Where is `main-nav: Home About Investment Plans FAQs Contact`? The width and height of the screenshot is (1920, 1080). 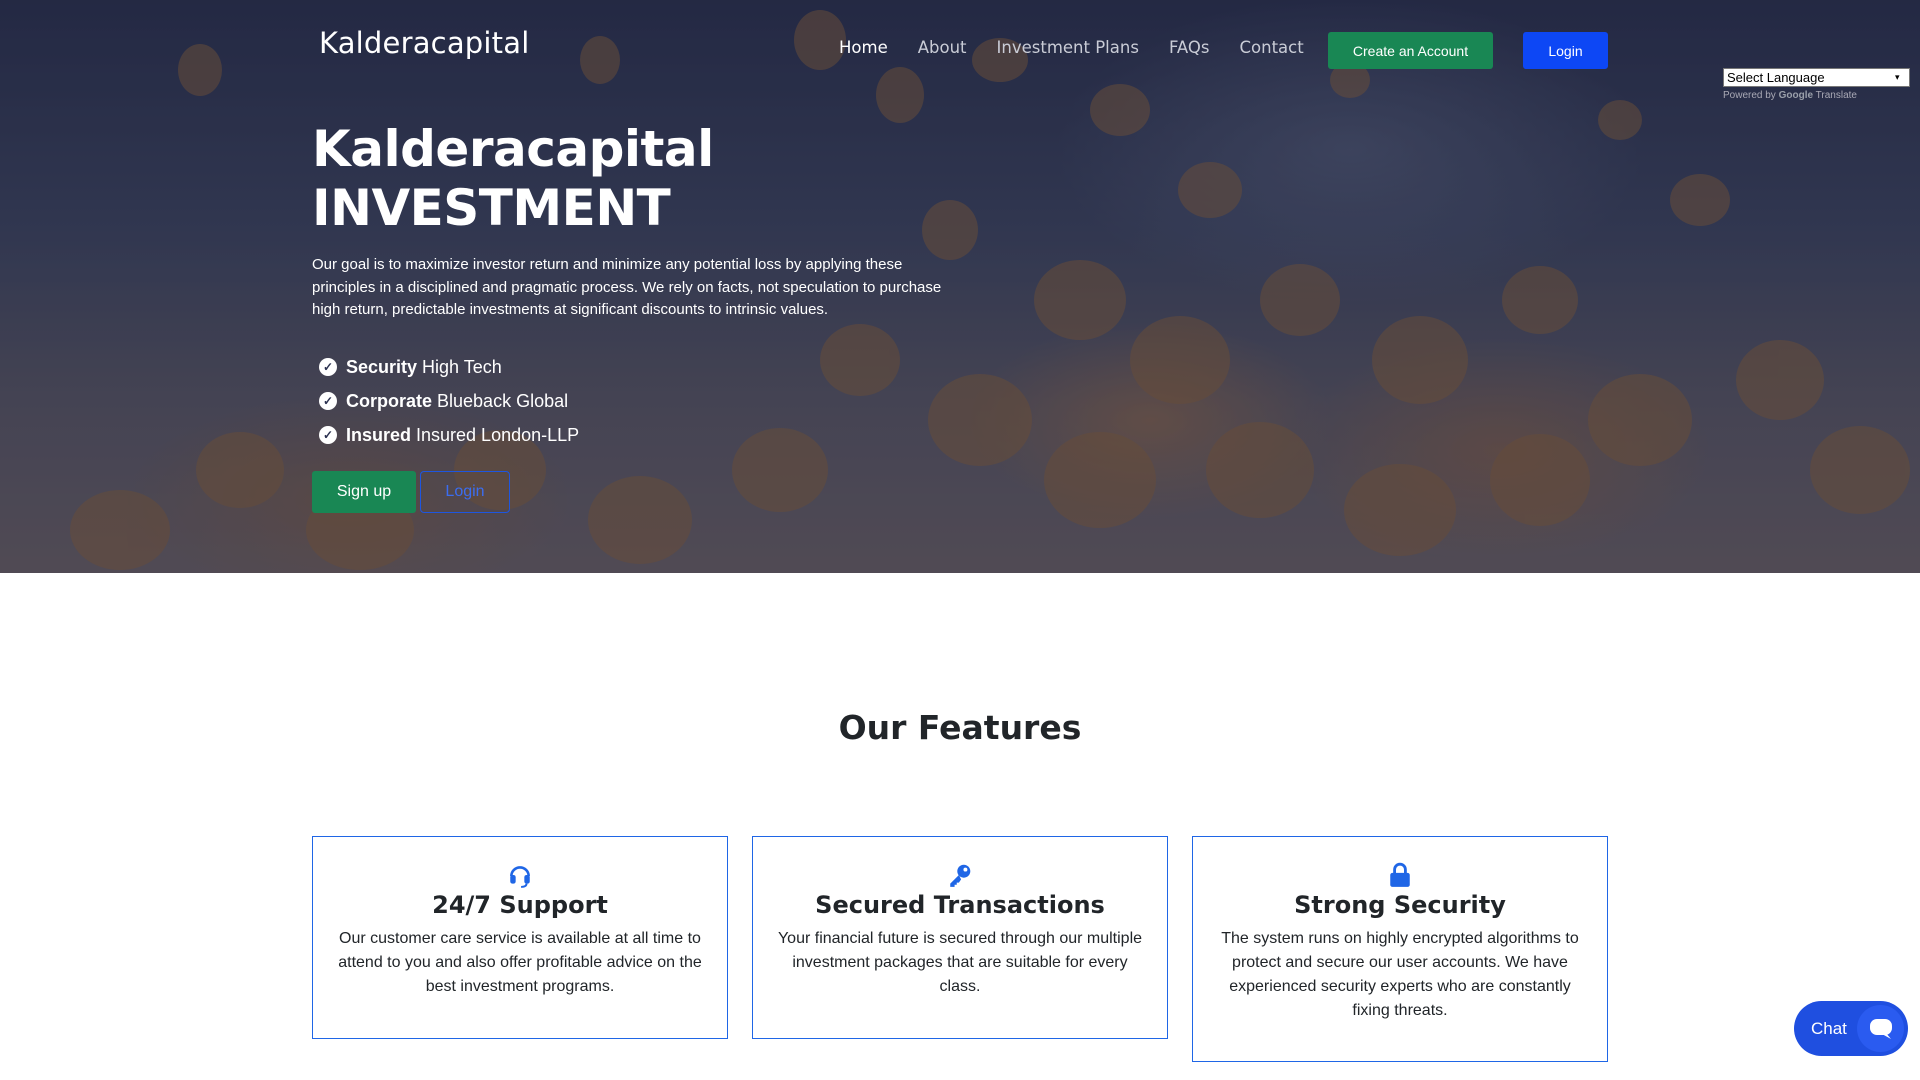 main-nav: Home About Investment Plans FAQs Contact is located at coordinates (1071, 47).